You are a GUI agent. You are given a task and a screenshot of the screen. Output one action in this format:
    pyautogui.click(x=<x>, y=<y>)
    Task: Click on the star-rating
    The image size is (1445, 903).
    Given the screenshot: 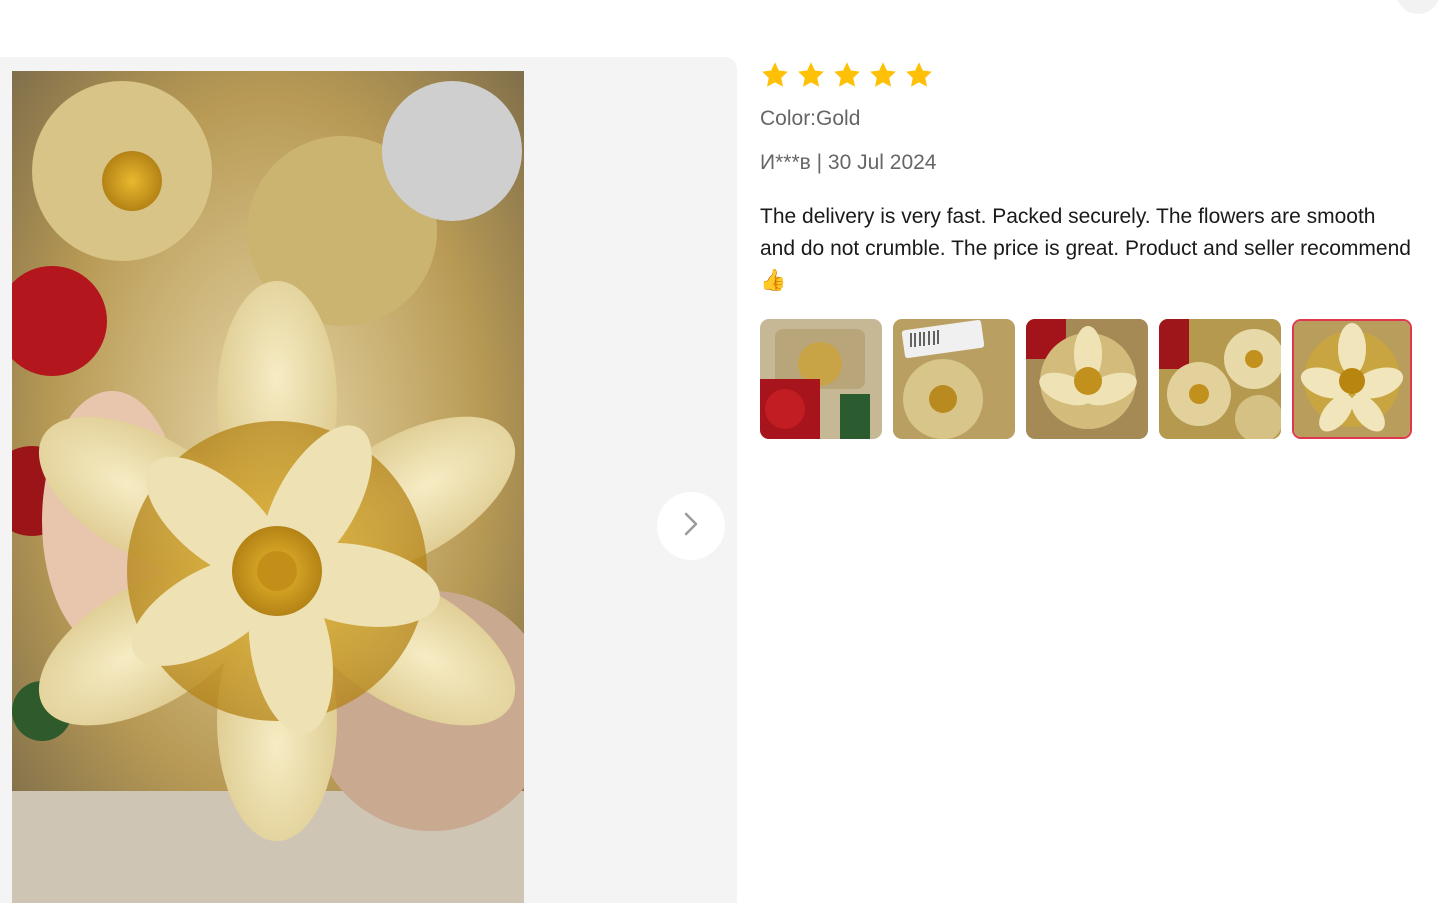 What is the action you would take?
    pyautogui.click(x=1090, y=75)
    